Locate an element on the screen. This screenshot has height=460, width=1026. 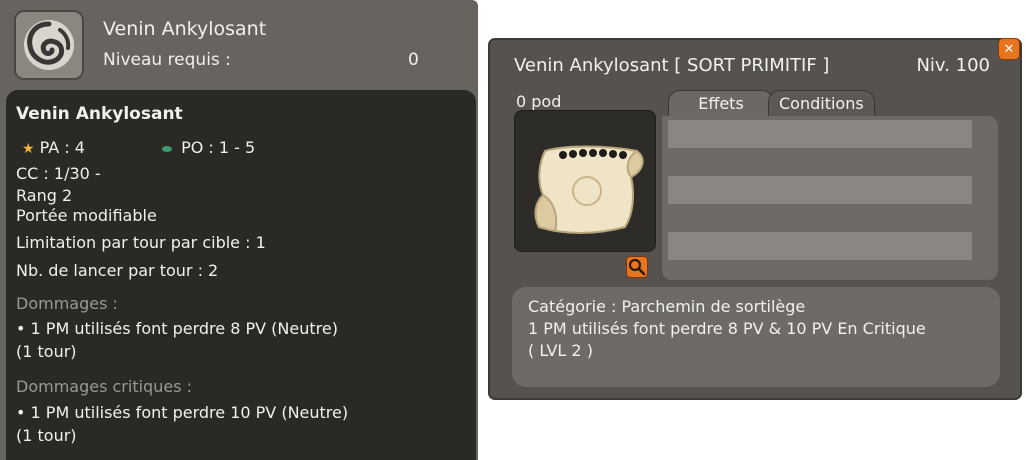
po-value: PO : 1 - 5 is located at coordinates (218, 147).